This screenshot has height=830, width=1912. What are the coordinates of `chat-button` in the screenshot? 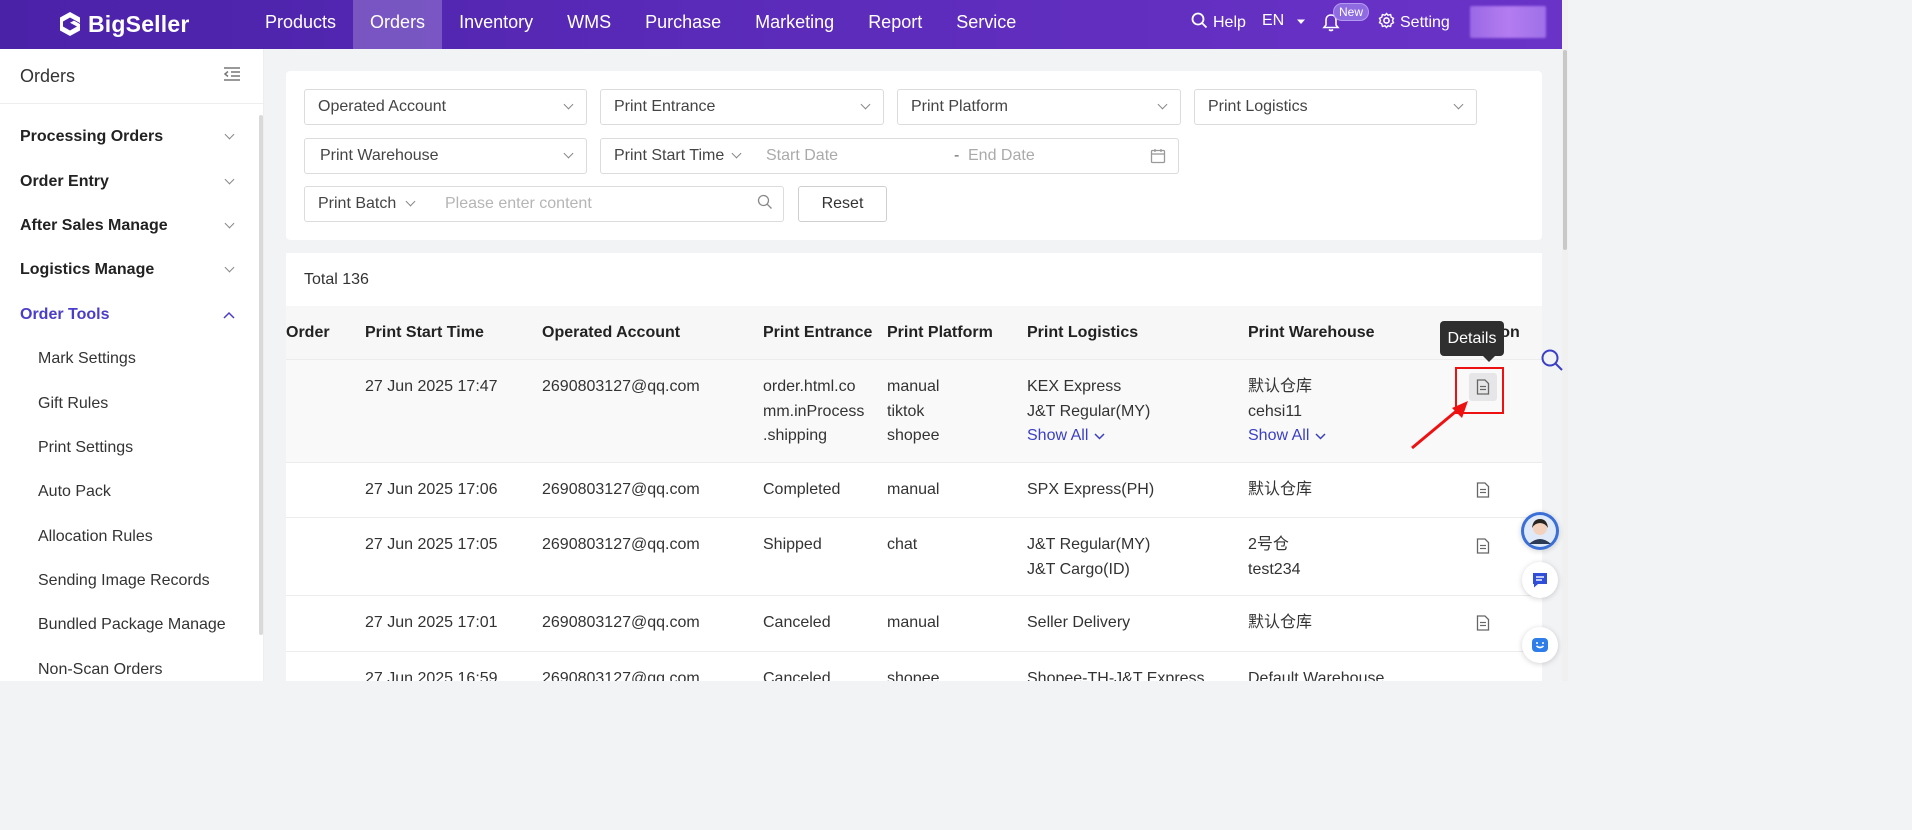 It's located at (1540, 580).